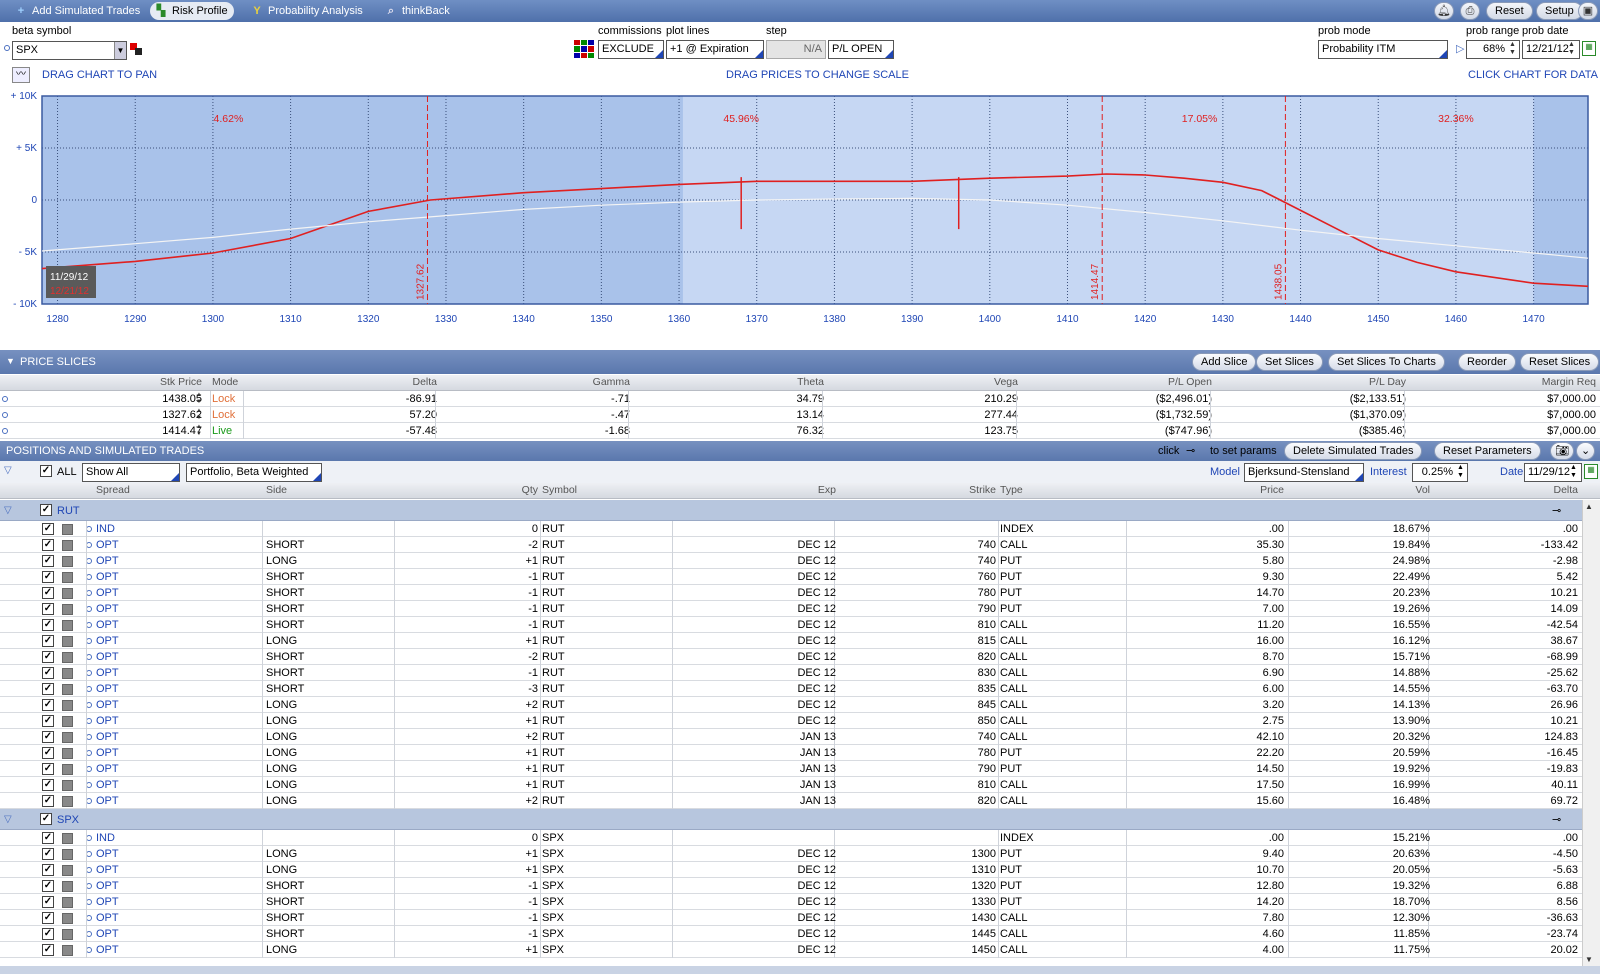 The image size is (1600, 974). I want to click on group-params-icon: ⊸, so click(1556, 819).